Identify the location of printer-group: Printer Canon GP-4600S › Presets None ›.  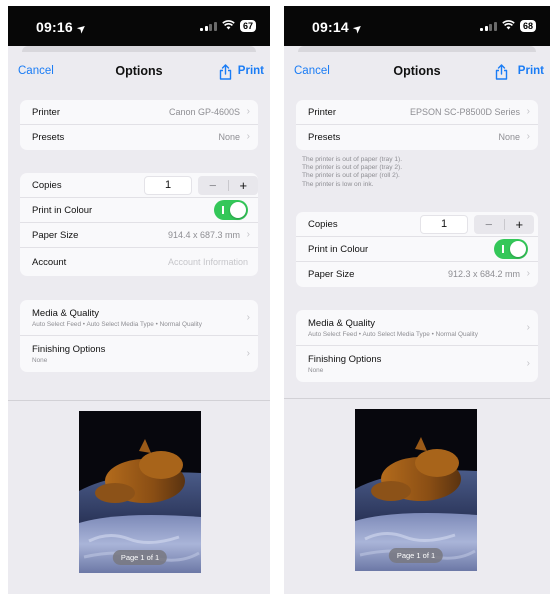
(139, 125).